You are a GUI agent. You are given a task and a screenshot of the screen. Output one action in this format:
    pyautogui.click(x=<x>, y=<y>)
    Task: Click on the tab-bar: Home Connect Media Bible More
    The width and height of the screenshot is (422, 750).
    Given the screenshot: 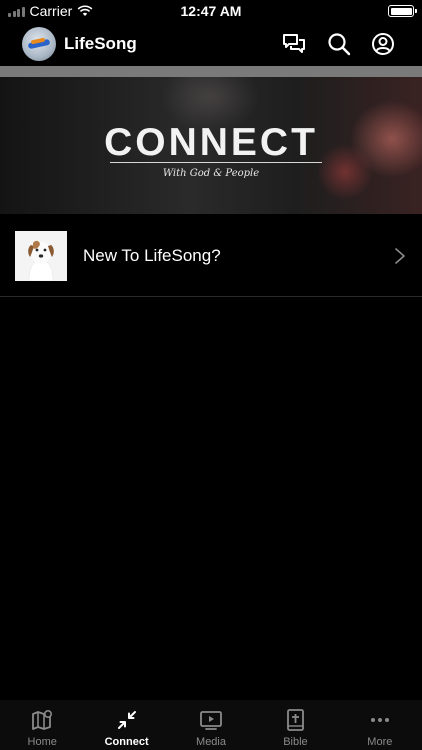 What is the action you would take?
    pyautogui.click(x=211, y=725)
    